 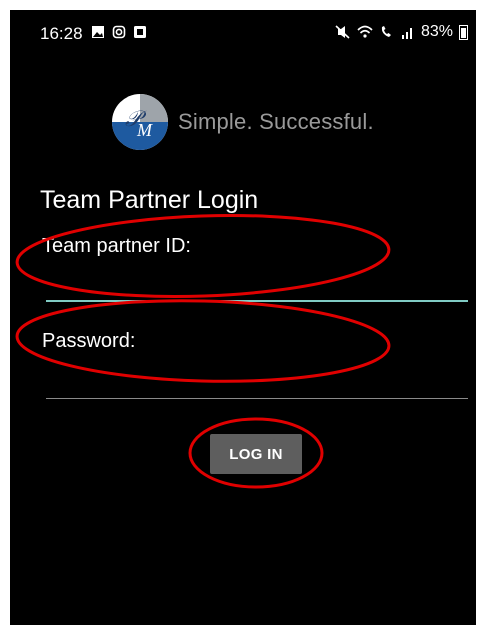 I want to click on pm-logo-icon: 𝒫 M, so click(x=140, y=122).